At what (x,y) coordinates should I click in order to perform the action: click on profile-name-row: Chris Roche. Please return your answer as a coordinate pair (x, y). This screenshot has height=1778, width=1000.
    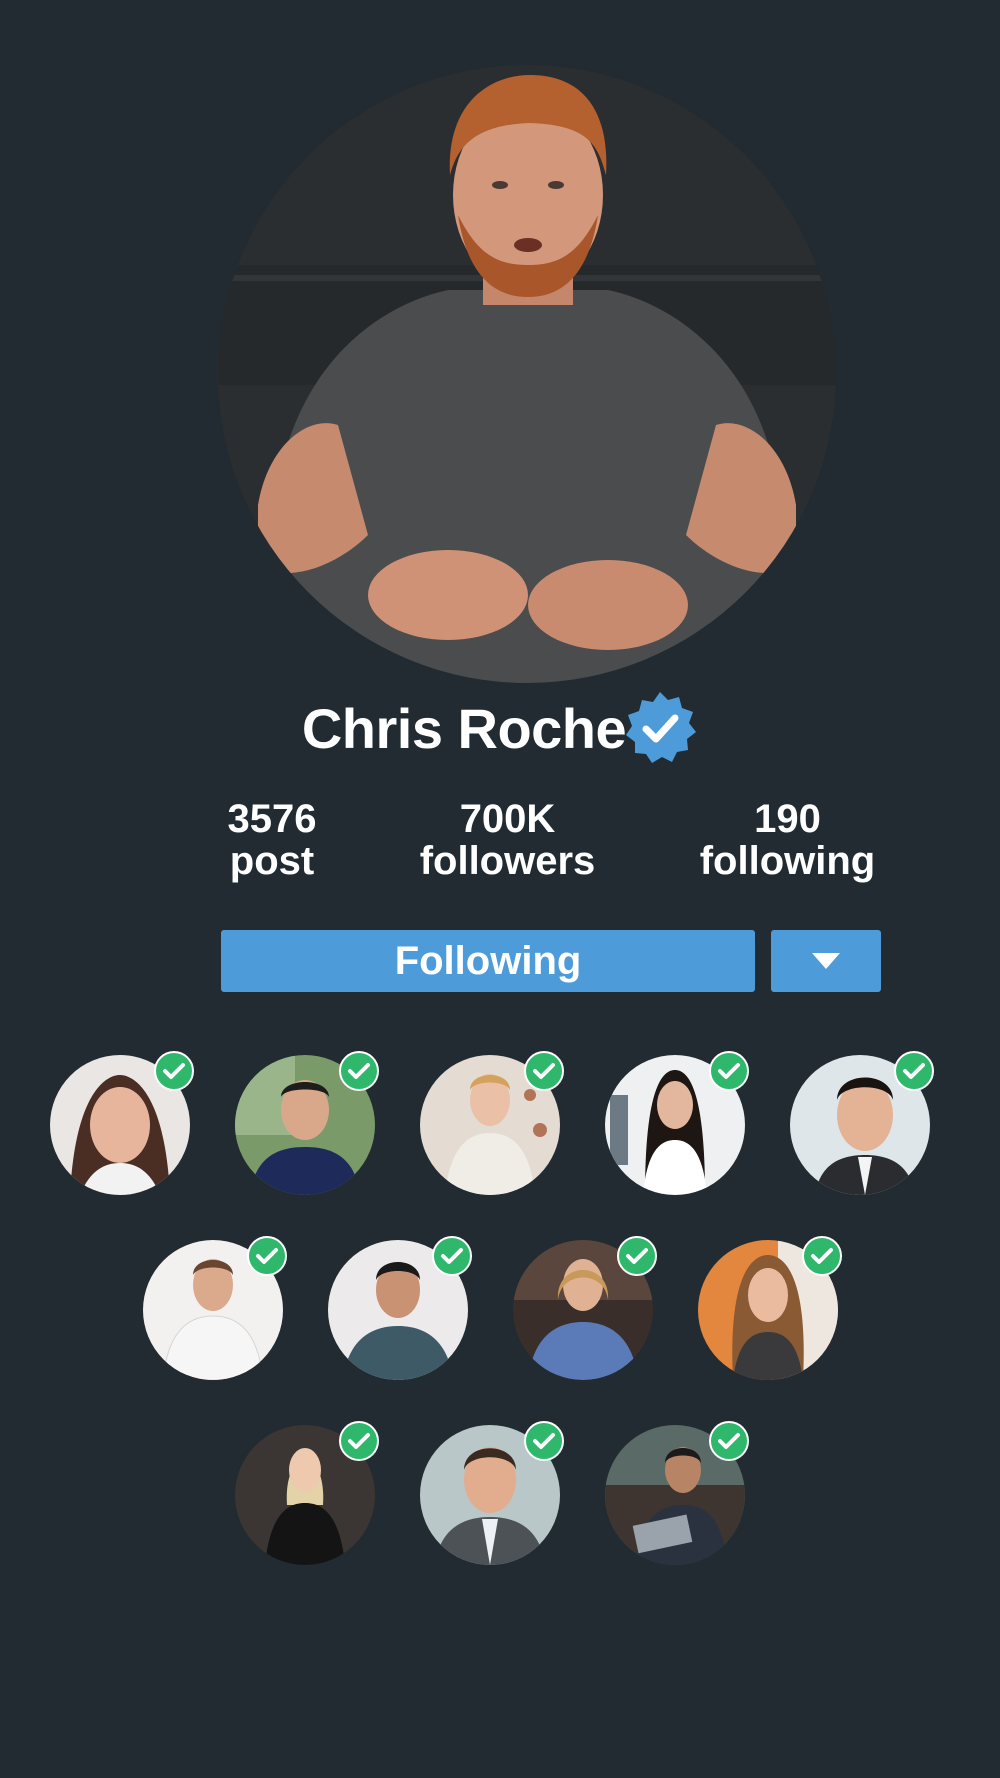
    Looking at the image, I should click on (500, 728).